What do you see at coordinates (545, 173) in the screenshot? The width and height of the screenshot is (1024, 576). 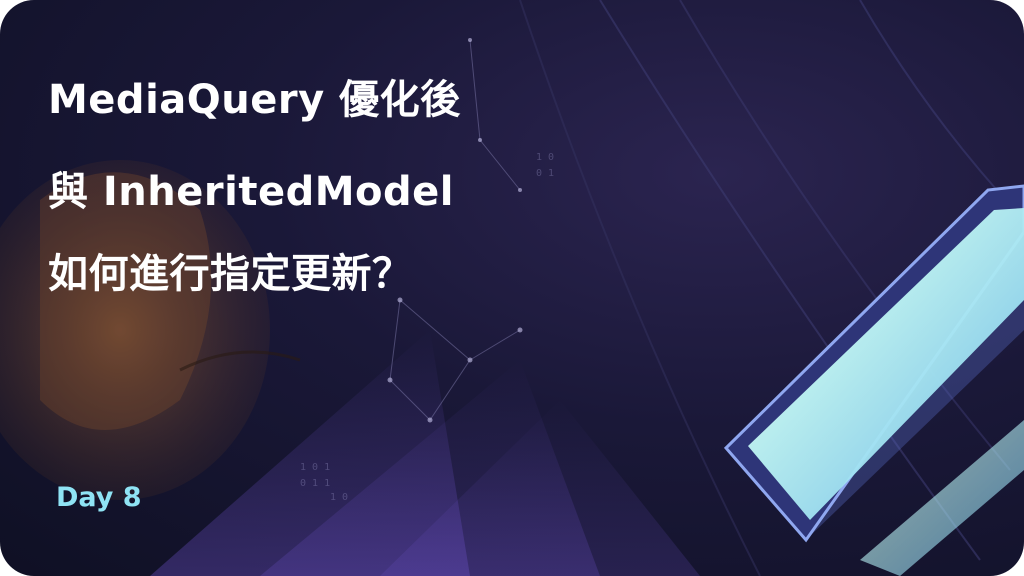 I see `svg-text: 0 1` at bounding box center [545, 173].